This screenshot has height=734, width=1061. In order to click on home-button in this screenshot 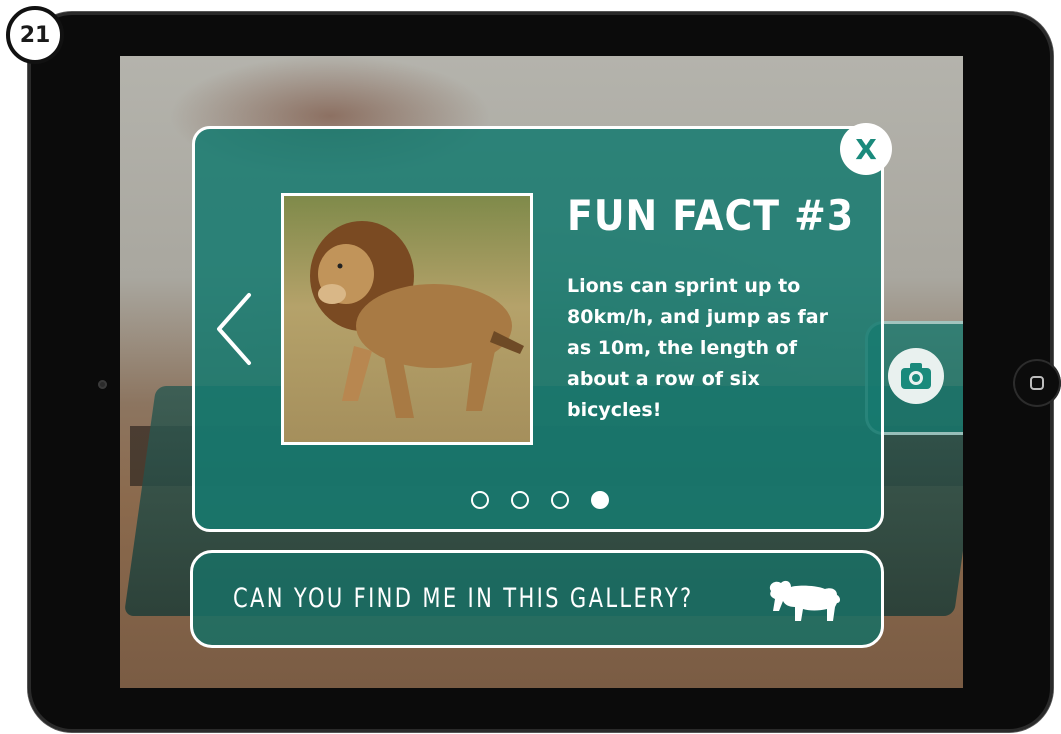, I will do `click(1037, 383)`.